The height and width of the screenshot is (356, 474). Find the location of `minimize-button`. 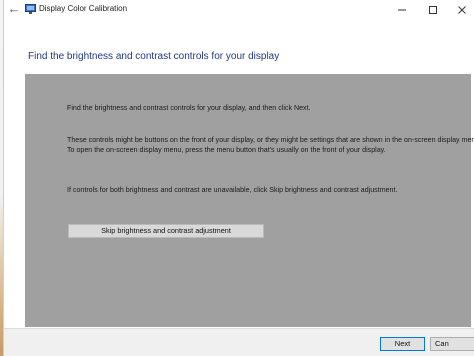

minimize-button is located at coordinates (402, 9).